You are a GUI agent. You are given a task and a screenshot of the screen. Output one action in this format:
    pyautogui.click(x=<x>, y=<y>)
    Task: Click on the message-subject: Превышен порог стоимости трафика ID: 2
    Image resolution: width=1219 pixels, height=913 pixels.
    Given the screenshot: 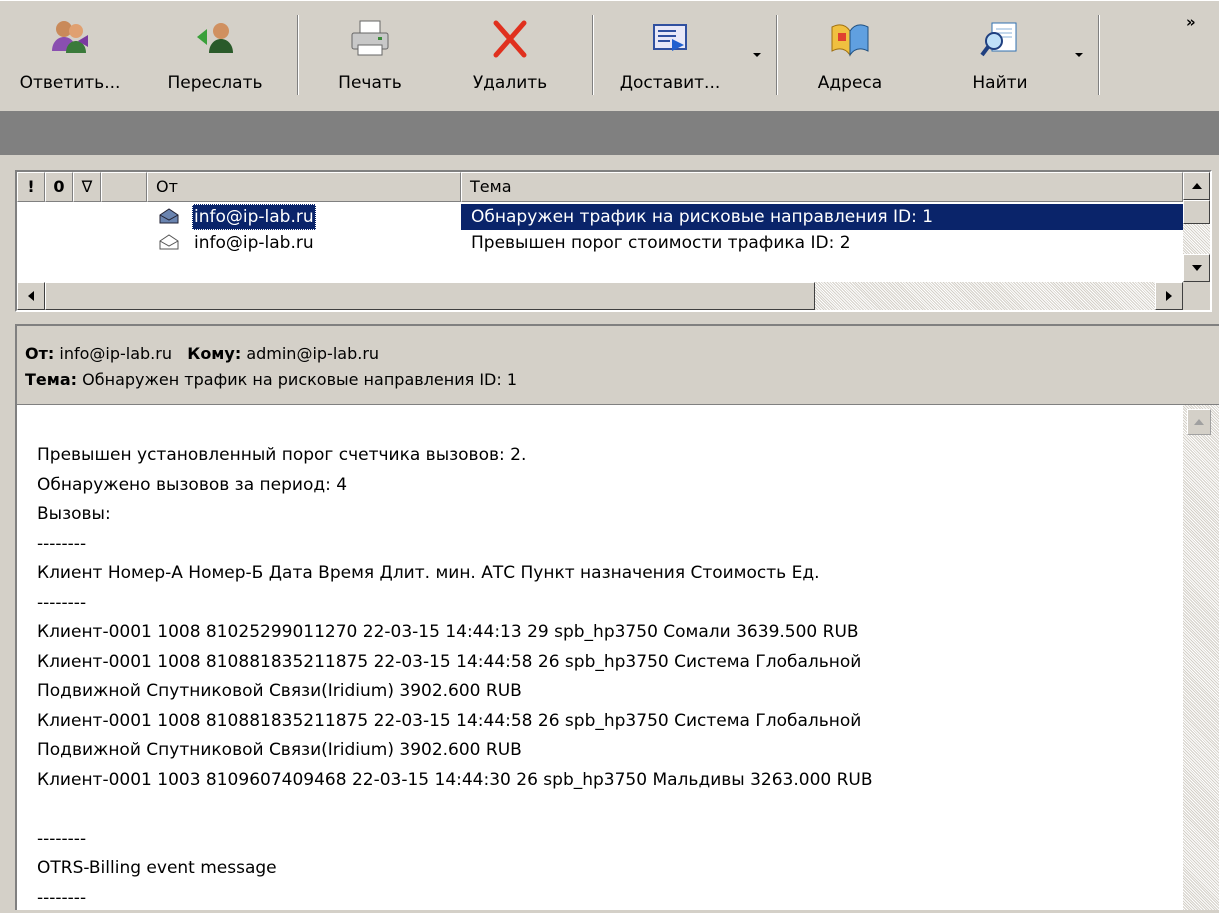 What is the action you would take?
    pyautogui.click(x=661, y=243)
    